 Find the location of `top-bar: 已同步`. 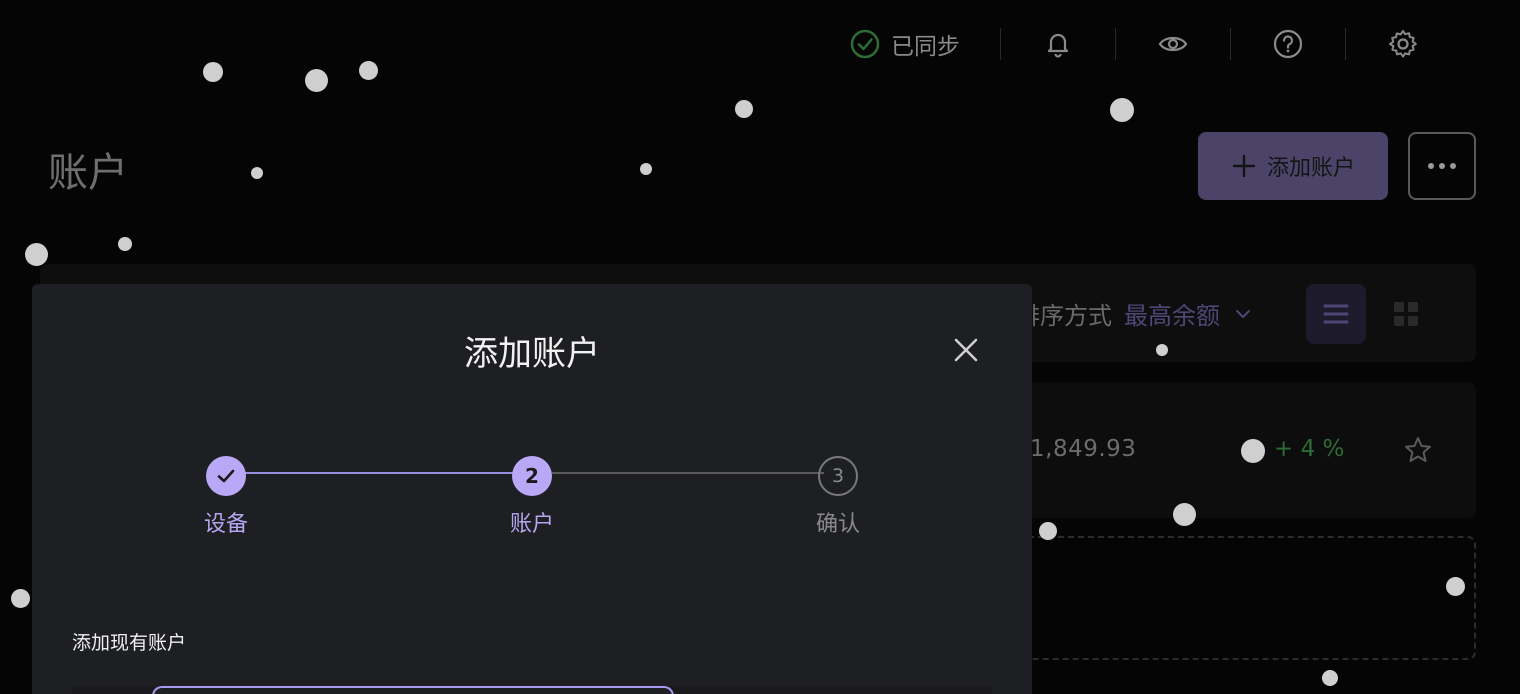

top-bar: 已同步 is located at coordinates (1154, 44).